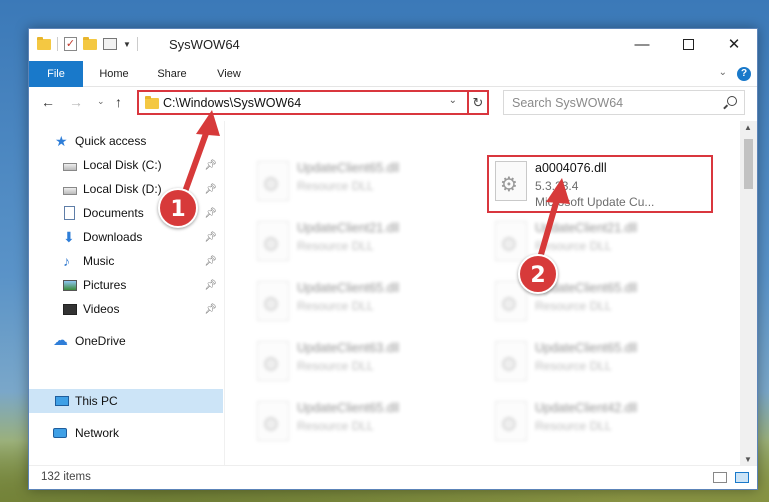 The height and width of the screenshot is (502, 769). What do you see at coordinates (48, 102) in the screenshot?
I see `back-button: ←` at bounding box center [48, 102].